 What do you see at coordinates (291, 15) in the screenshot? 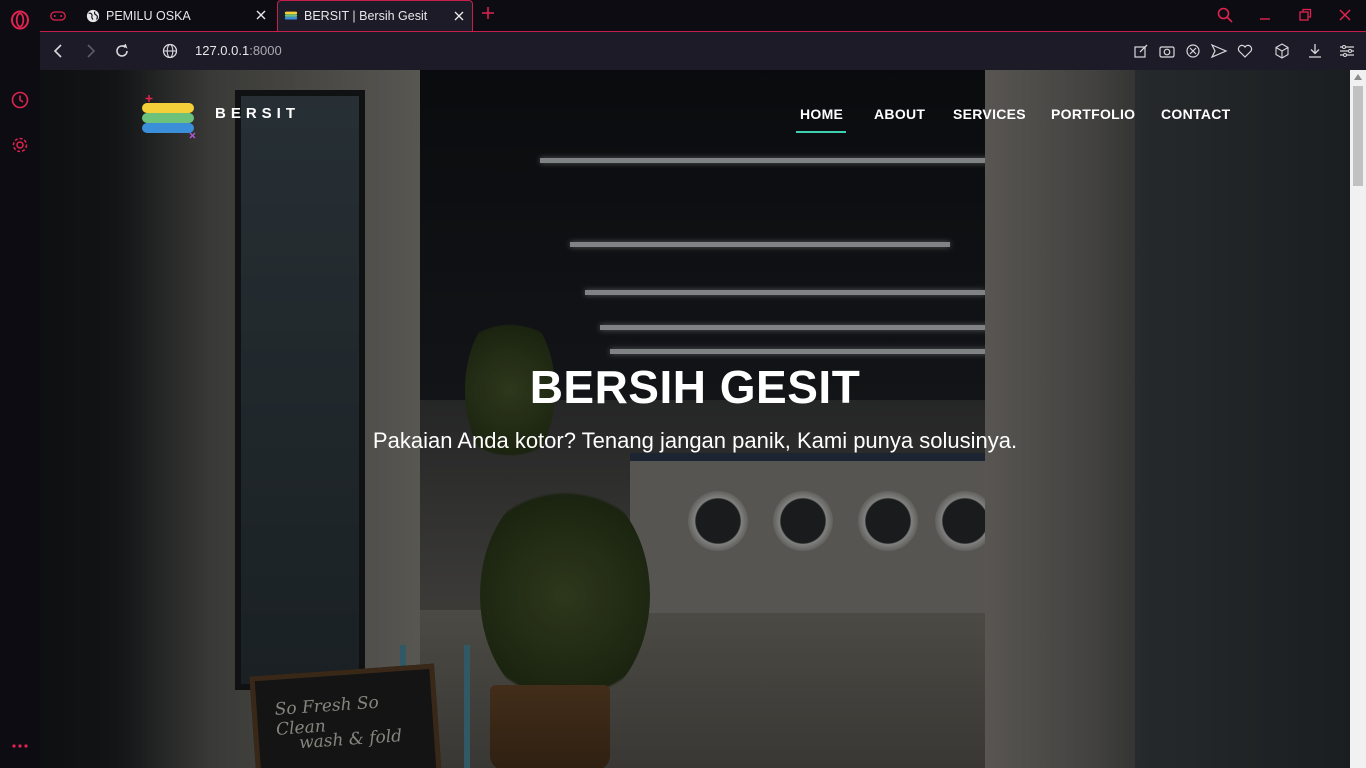
I see `site-favicon-icon` at bounding box center [291, 15].